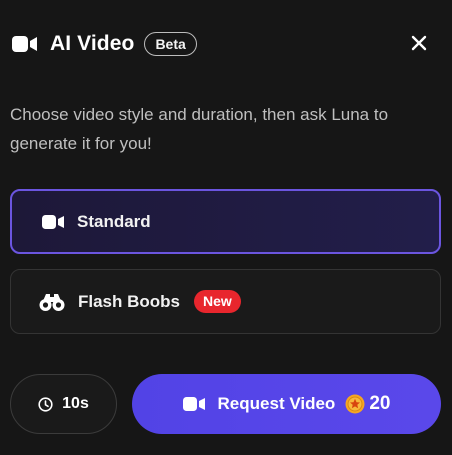  Describe the element at coordinates (217, 301) in the screenshot. I see `new-badge: New` at that location.